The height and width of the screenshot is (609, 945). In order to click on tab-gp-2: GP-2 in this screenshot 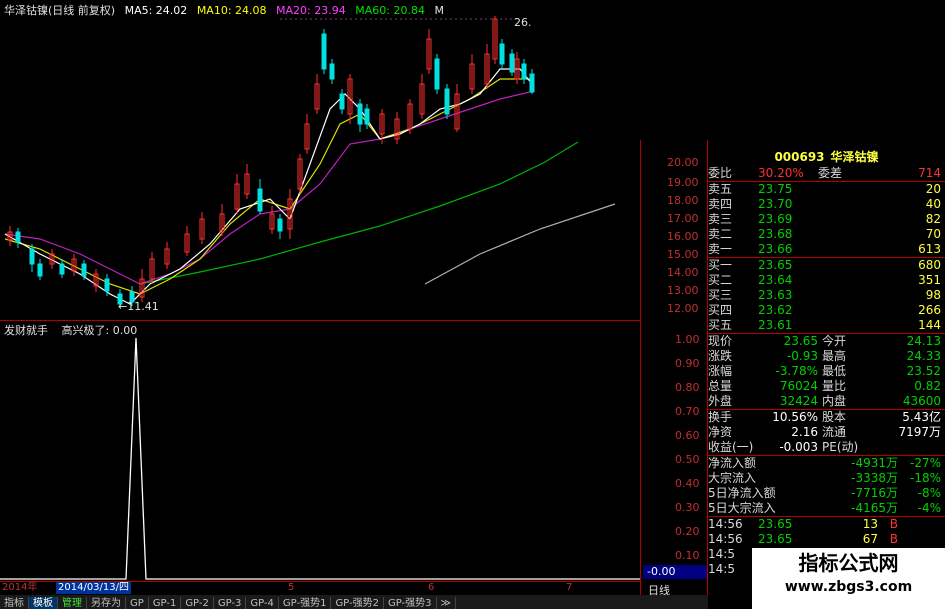, I will do `click(197, 603)`.